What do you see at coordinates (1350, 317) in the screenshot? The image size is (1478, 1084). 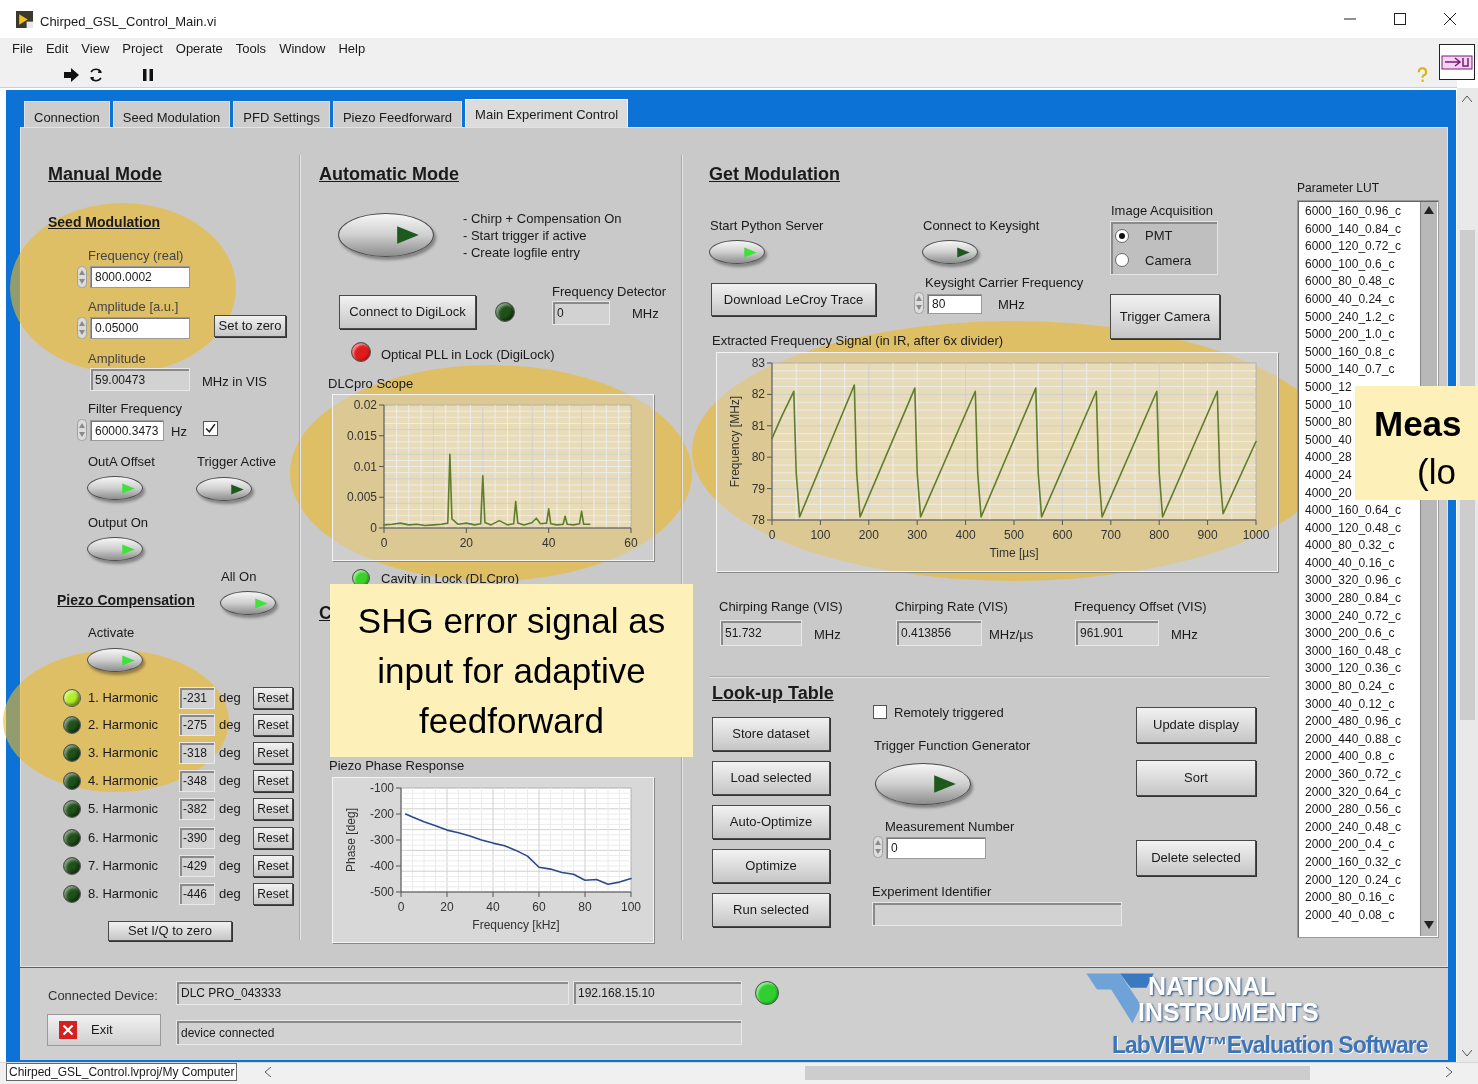 I see `list-item: 5000_240_1.2_c` at bounding box center [1350, 317].